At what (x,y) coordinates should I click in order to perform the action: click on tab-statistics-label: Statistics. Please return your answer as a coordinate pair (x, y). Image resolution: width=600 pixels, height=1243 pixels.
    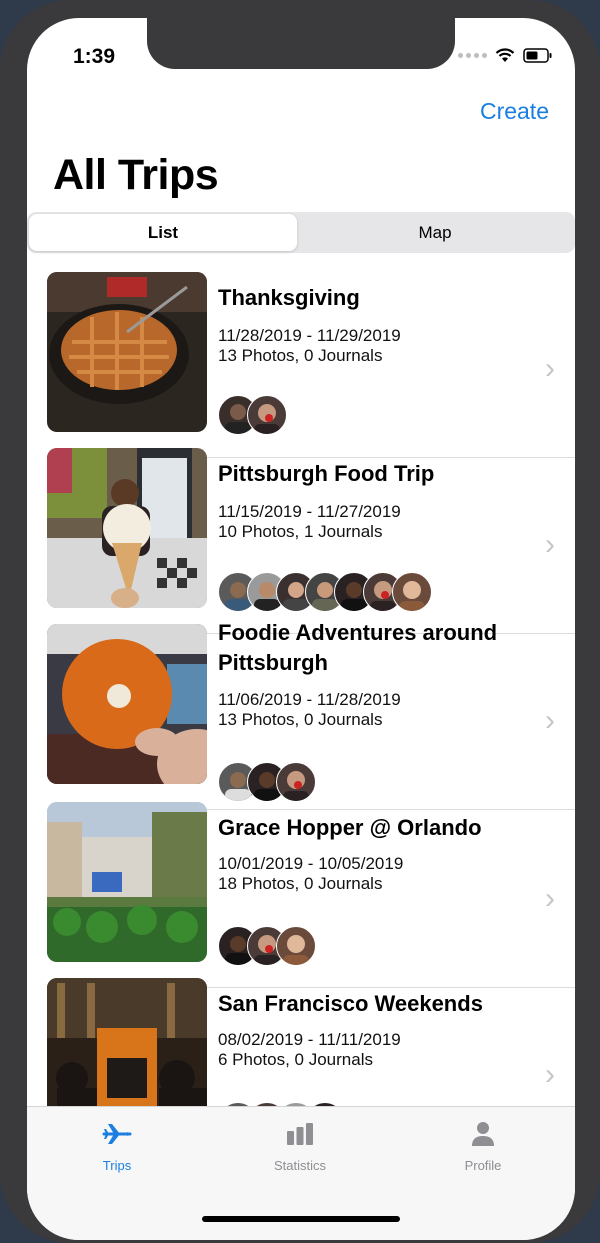
    Looking at the image, I should click on (299, 1165).